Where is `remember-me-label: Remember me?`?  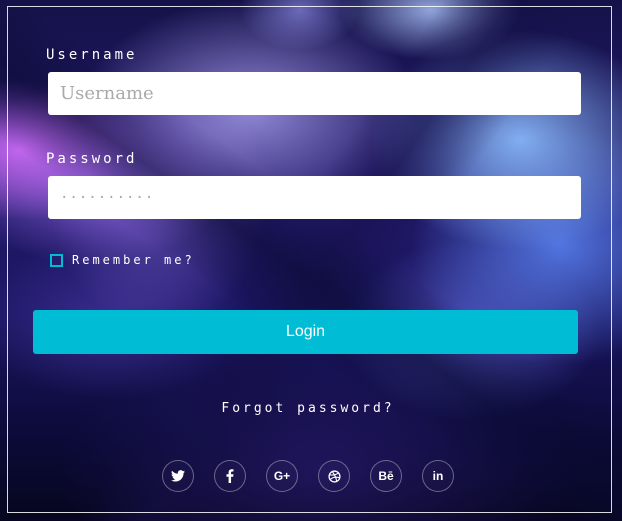
remember-me-label: Remember me? is located at coordinates (133, 260).